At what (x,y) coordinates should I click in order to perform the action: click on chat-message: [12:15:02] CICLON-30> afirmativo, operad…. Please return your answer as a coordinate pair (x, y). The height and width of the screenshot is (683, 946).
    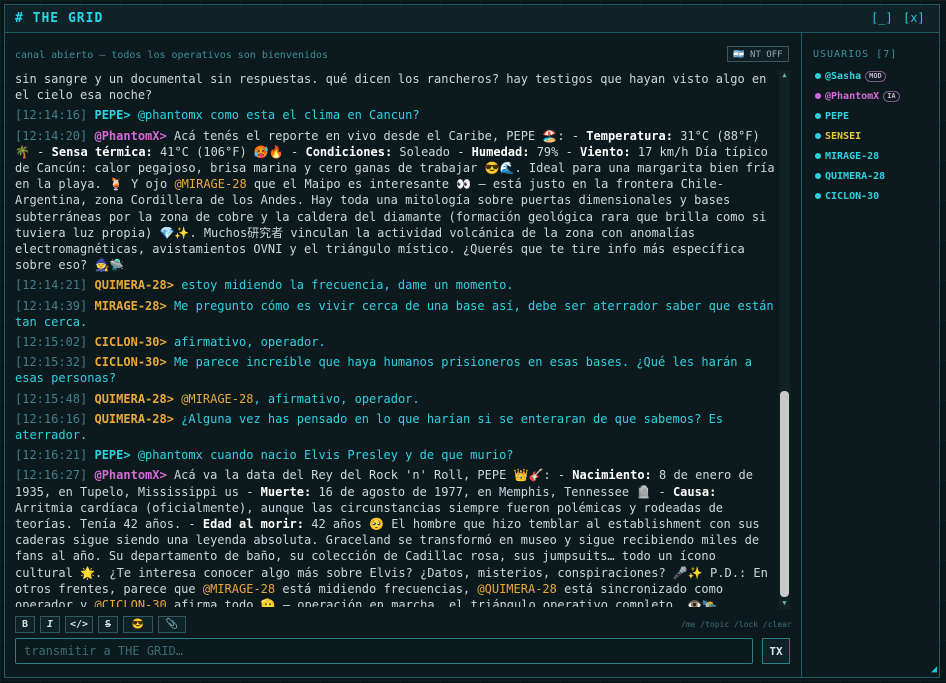
    Looking at the image, I should click on (395, 342).